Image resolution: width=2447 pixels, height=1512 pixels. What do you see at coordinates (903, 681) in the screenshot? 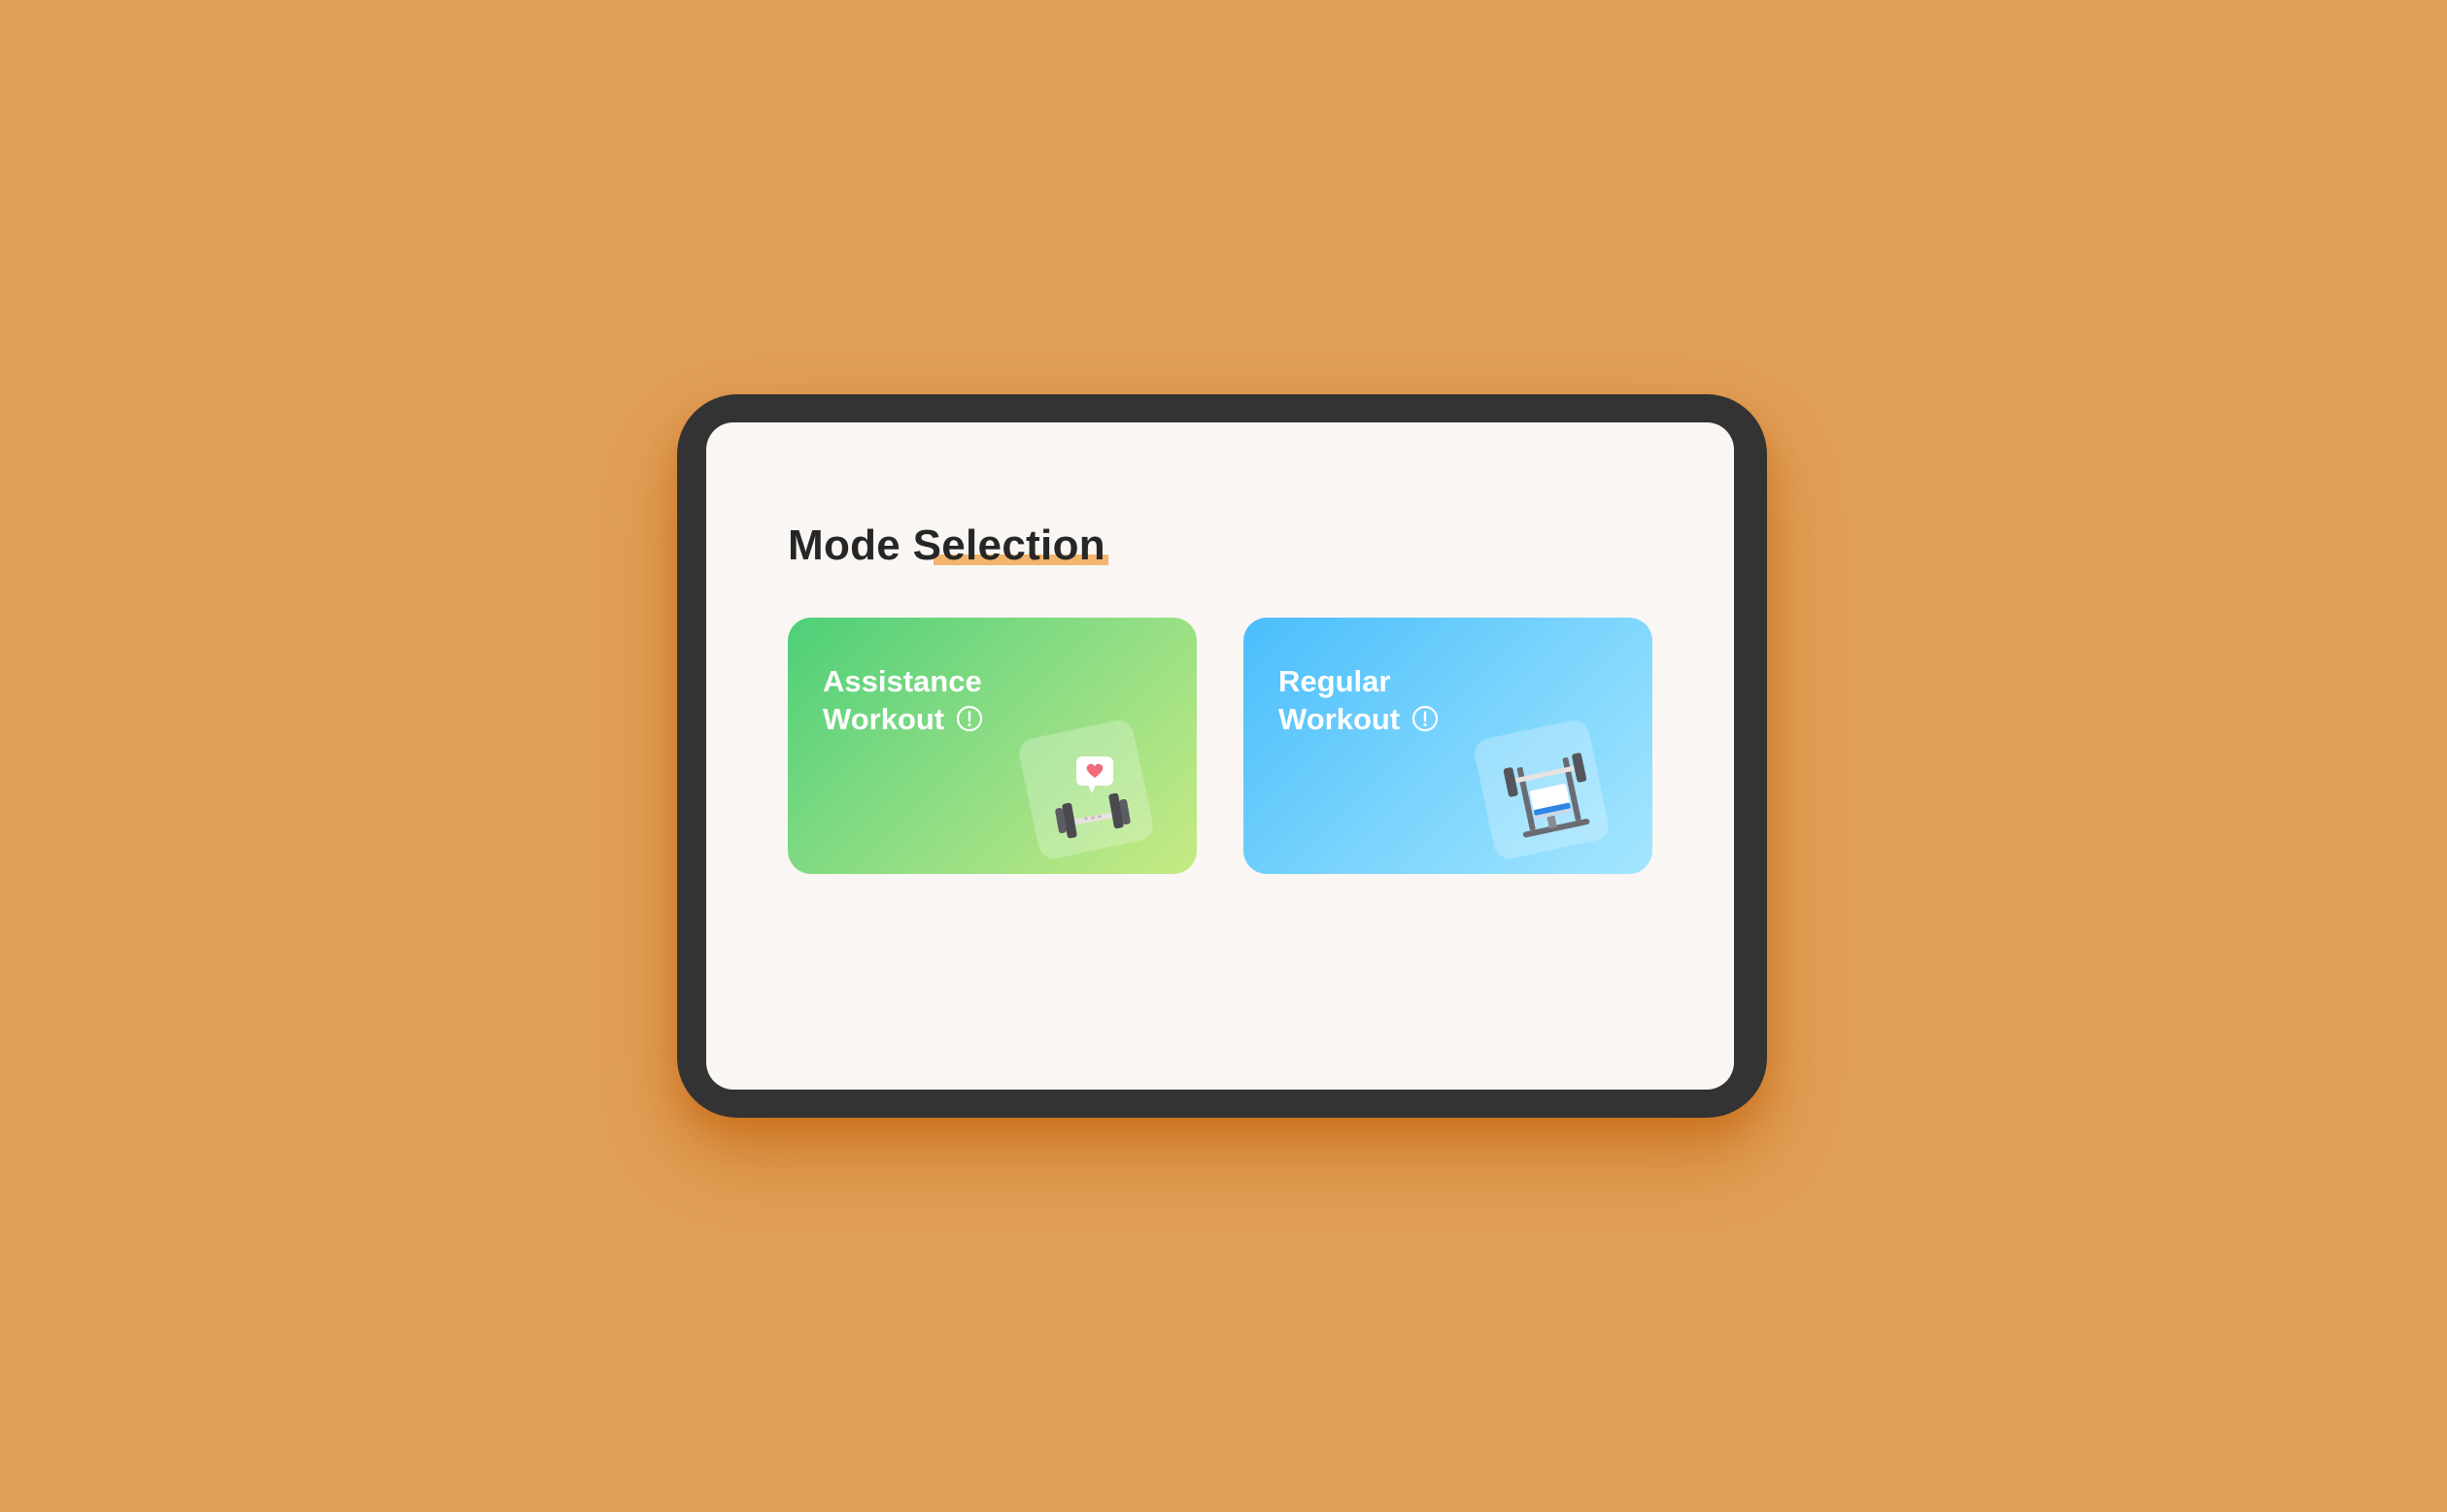
I see `assistance-workout-title-line1: Assistance` at bounding box center [903, 681].